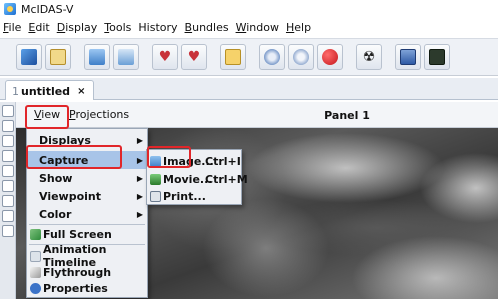 The image size is (498, 299). Describe the element at coordinates (169, 157) in the screenshot. I see `annotation-highlight-image` at that location.